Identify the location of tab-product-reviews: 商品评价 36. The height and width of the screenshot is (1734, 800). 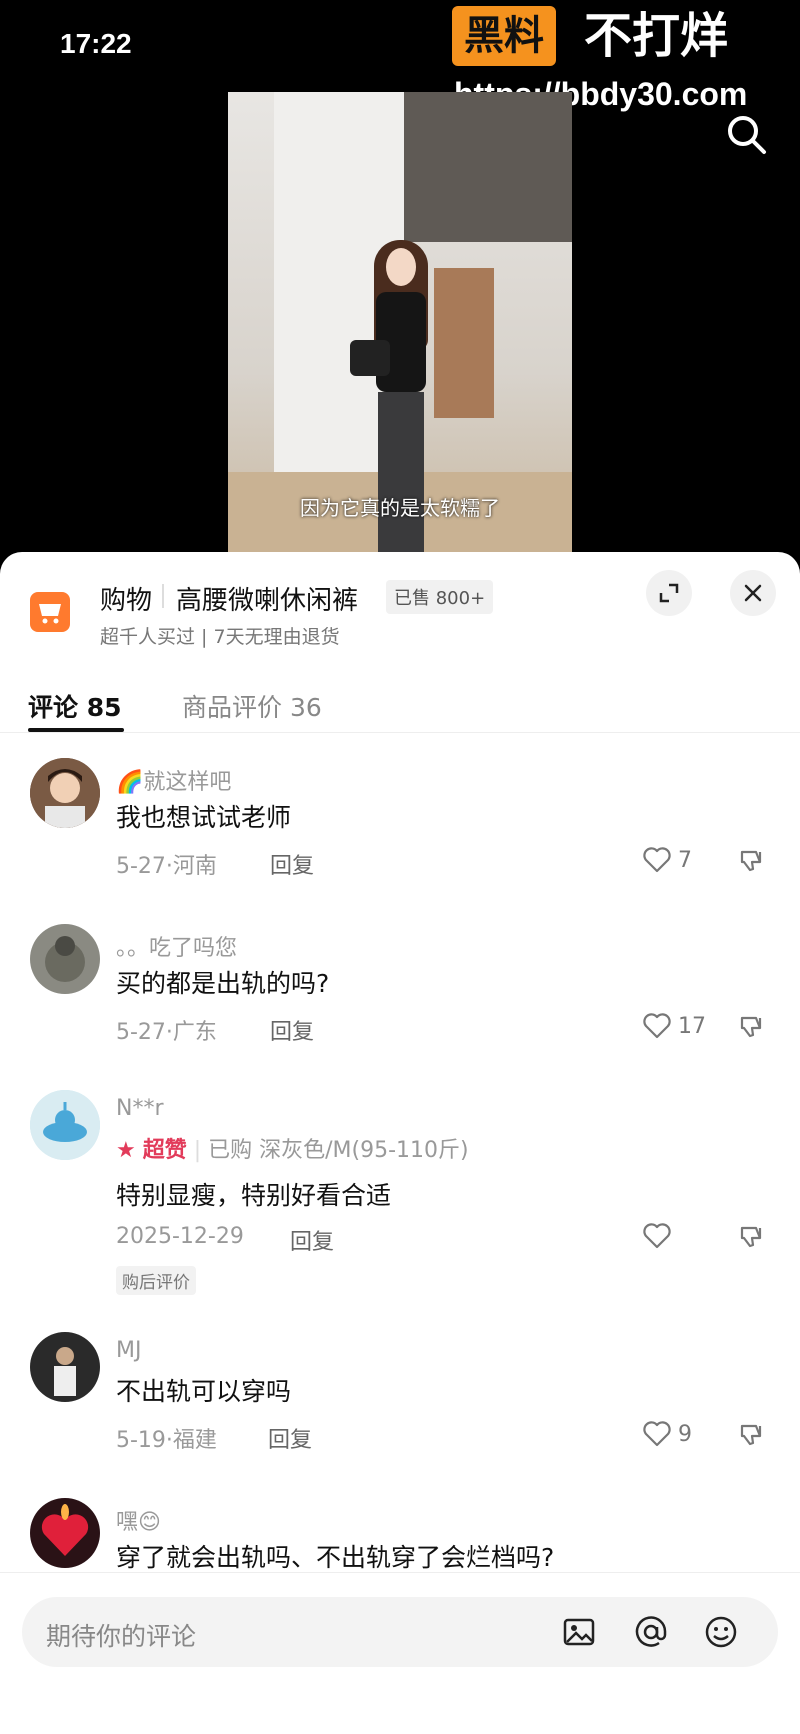
(252, 706).